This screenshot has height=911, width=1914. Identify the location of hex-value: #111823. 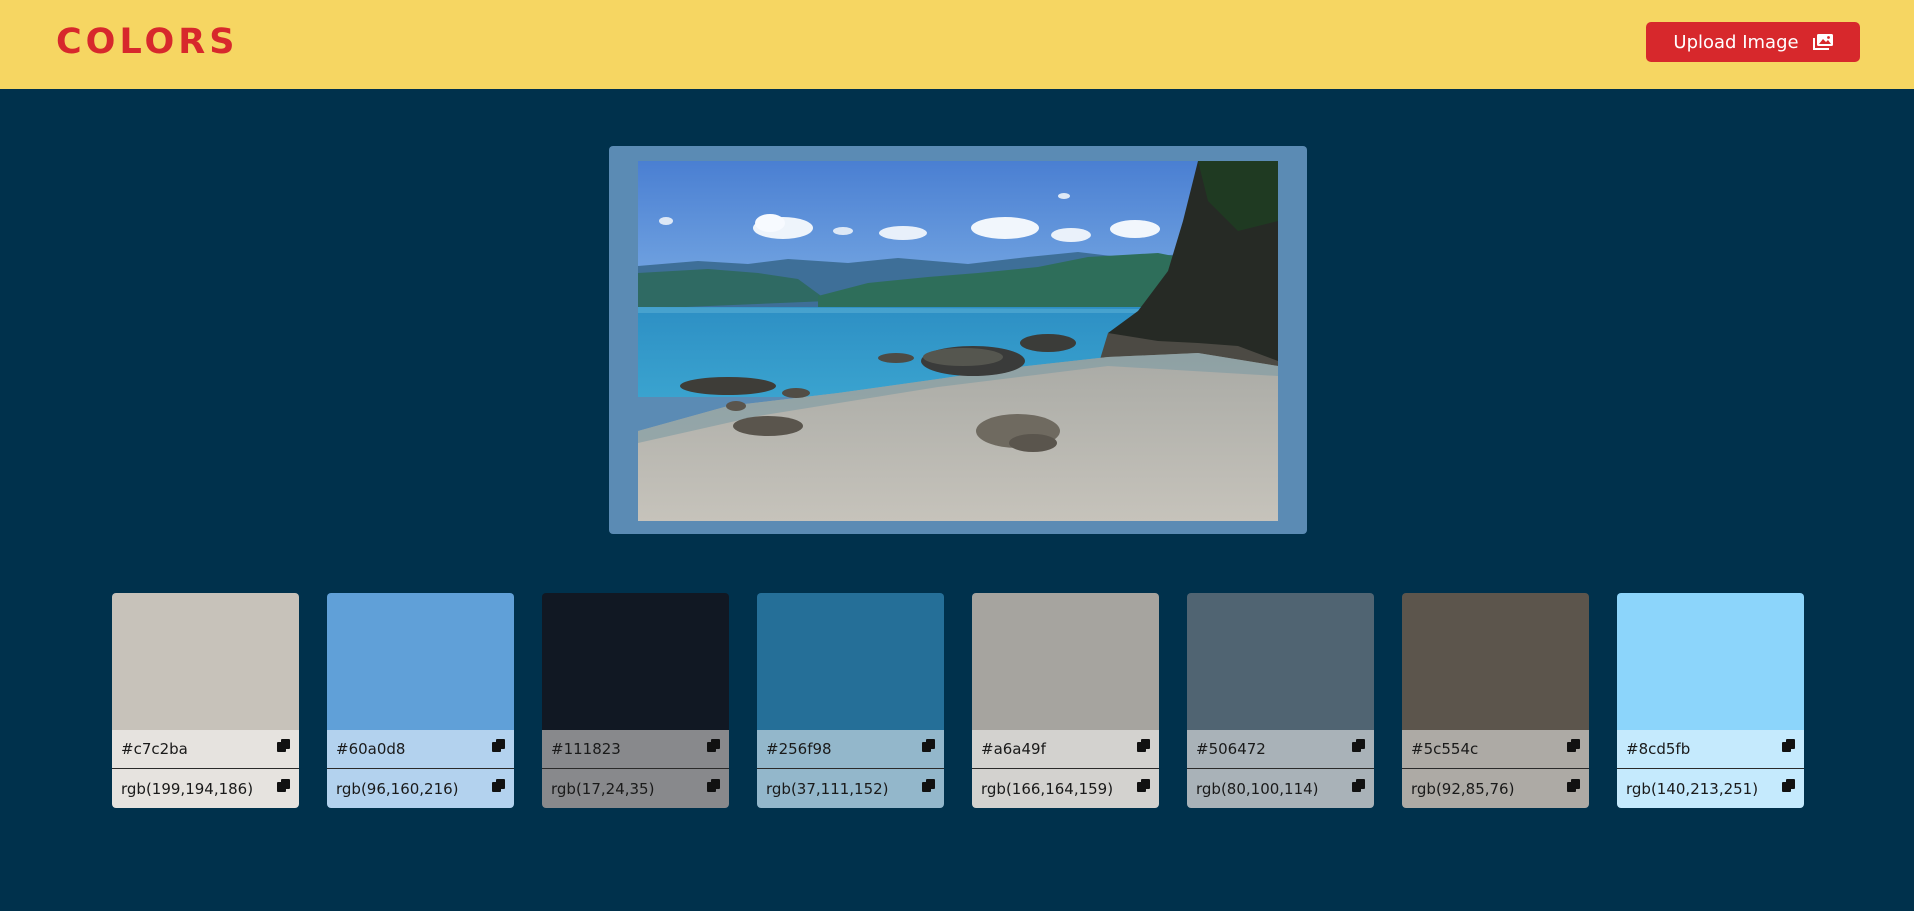
(586, 749).